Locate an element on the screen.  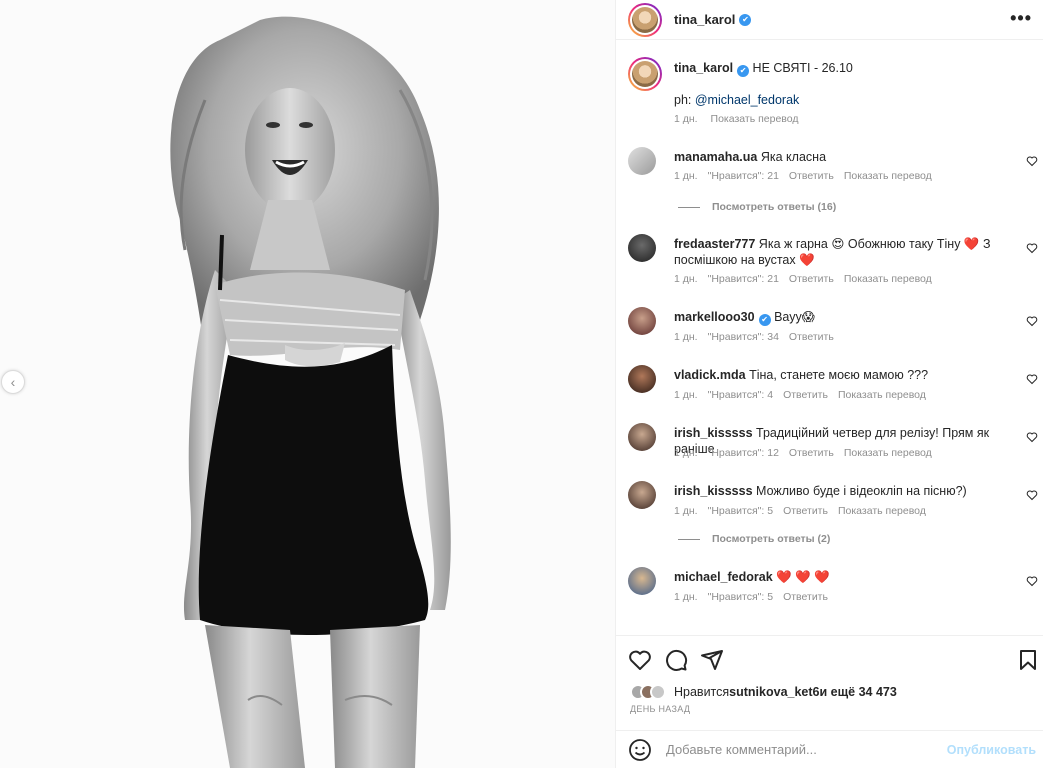
likers-avatars is located at coordinates (648, 692).